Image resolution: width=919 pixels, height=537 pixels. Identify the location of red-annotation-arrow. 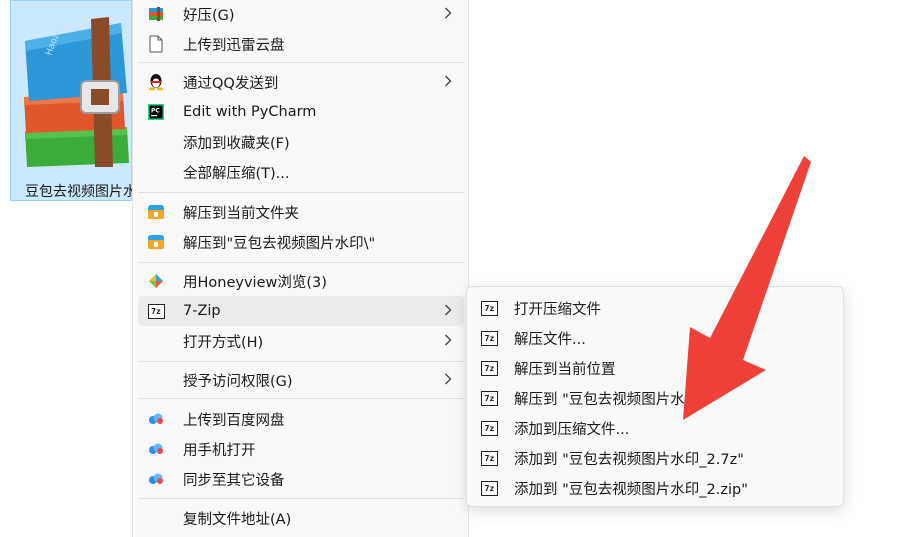
(747, 288).